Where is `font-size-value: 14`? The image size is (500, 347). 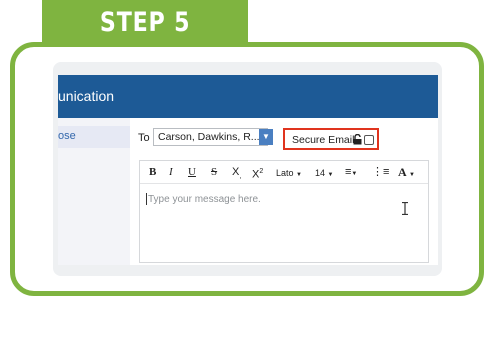 font-size-value: 14 is located at coordinates (320, 173).